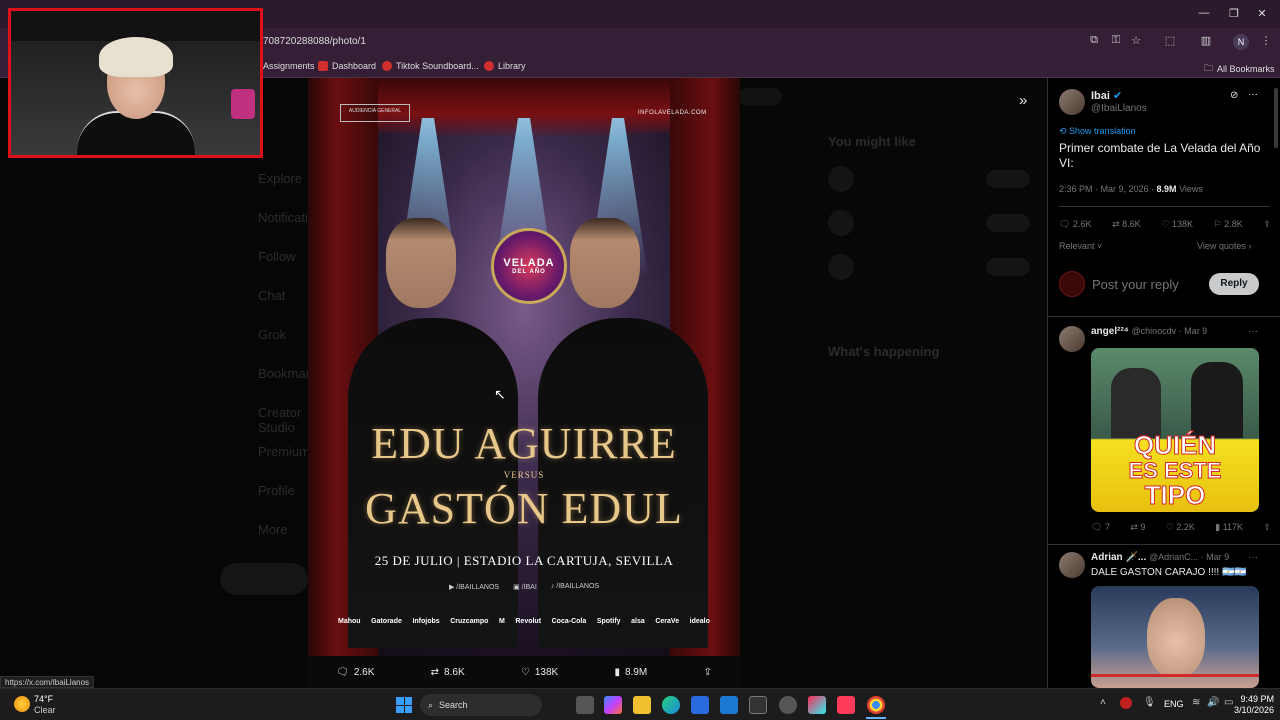  Describe the element at coordinates (1174, 704) in the screenshot. I see `input-language: ENG` at that location.